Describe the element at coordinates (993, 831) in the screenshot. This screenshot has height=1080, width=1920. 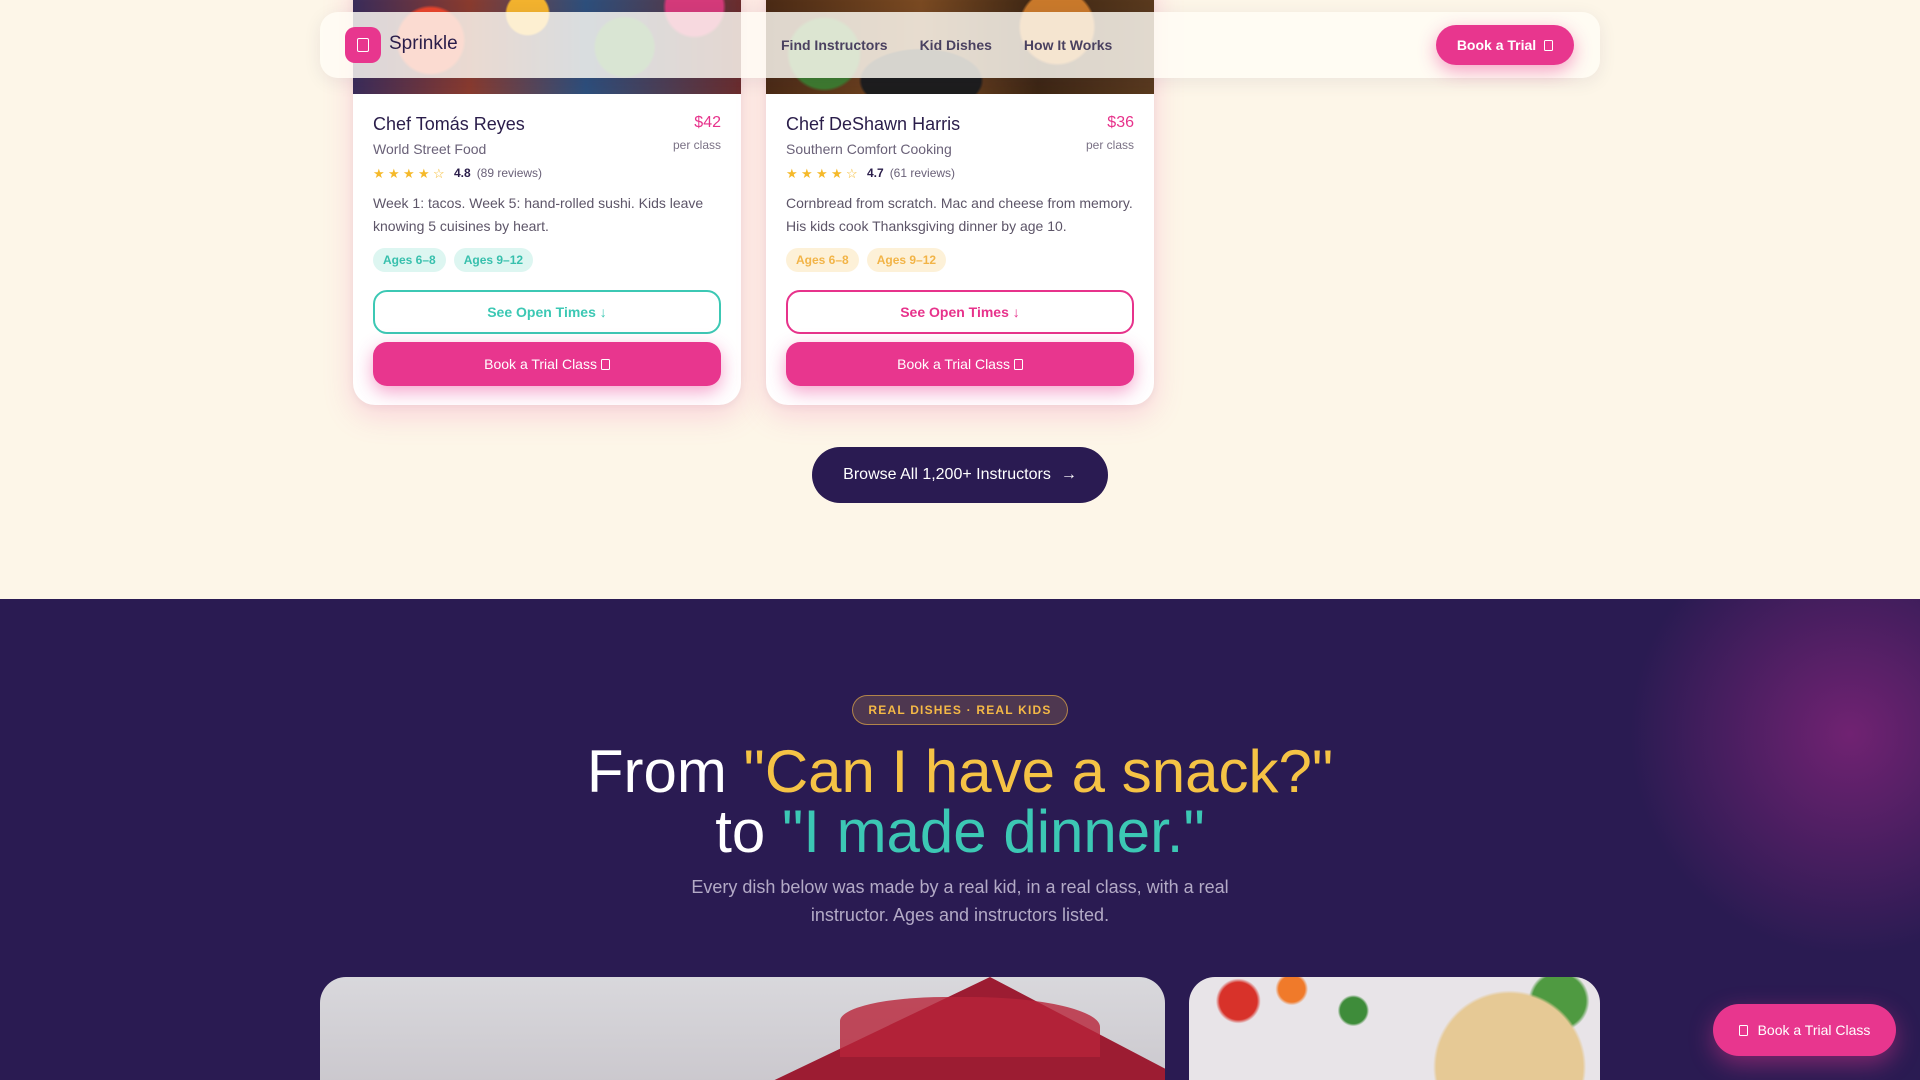
I see `headline-quote: "I made dinner."` at that location.